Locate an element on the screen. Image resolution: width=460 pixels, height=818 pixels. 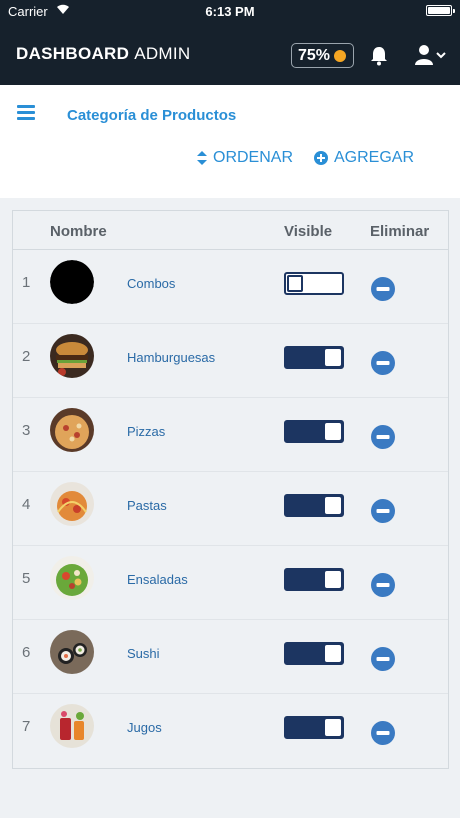
brand-title: DASHBOARD ADMIN is located at coordinates (103, 54).